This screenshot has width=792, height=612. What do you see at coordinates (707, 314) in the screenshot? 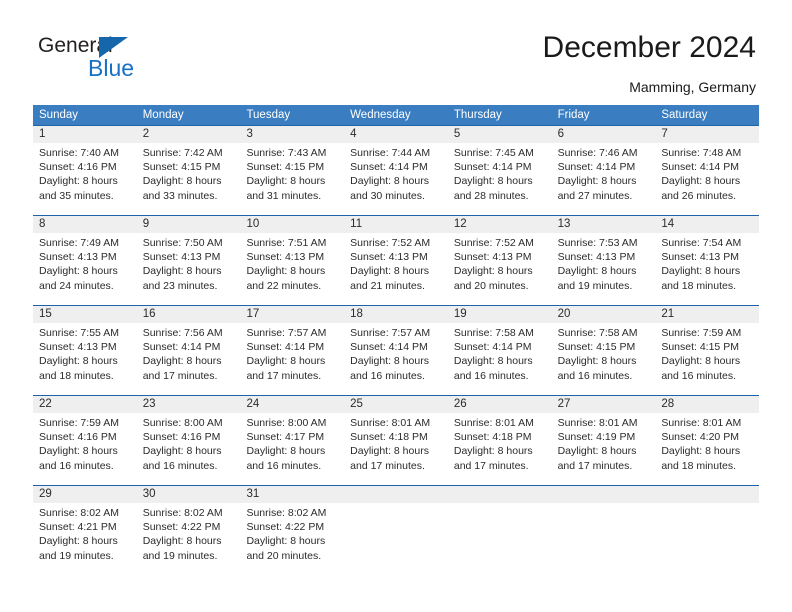
I see `day-number: 21` at bounding box center [707, 314].